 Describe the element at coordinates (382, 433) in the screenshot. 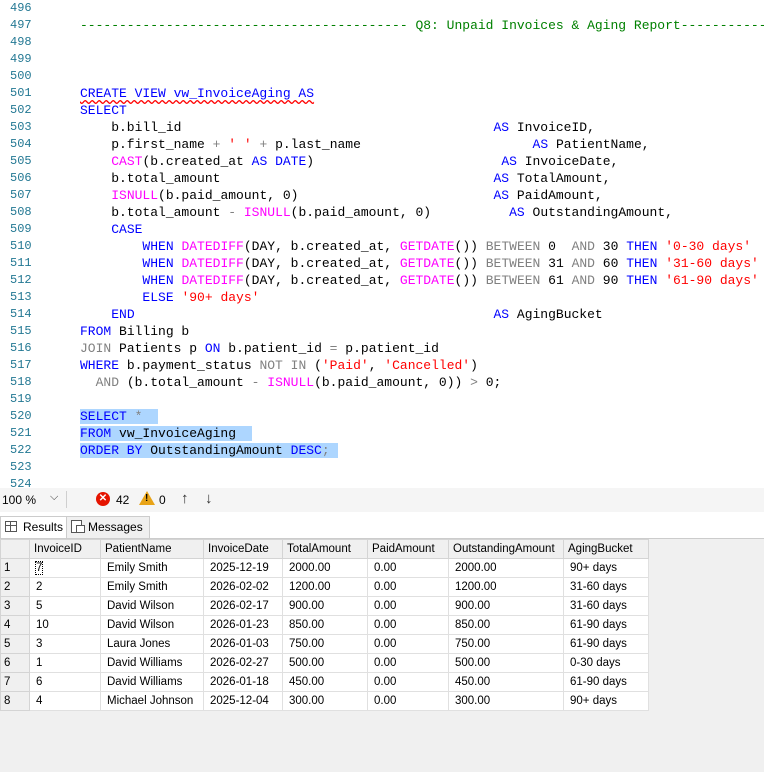

I see `code-line: 521 FROM vw_InvoiceAging` at that location.